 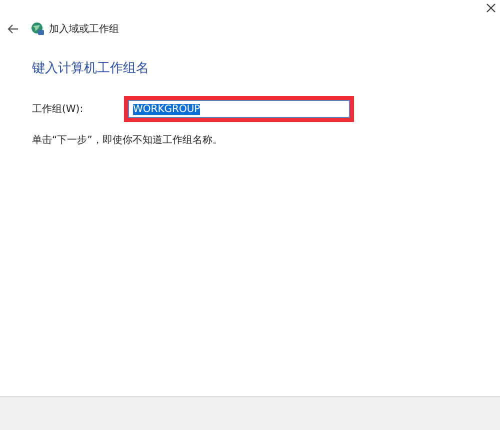 I want to click on network-globe-icon, so click(x=38, y=29).